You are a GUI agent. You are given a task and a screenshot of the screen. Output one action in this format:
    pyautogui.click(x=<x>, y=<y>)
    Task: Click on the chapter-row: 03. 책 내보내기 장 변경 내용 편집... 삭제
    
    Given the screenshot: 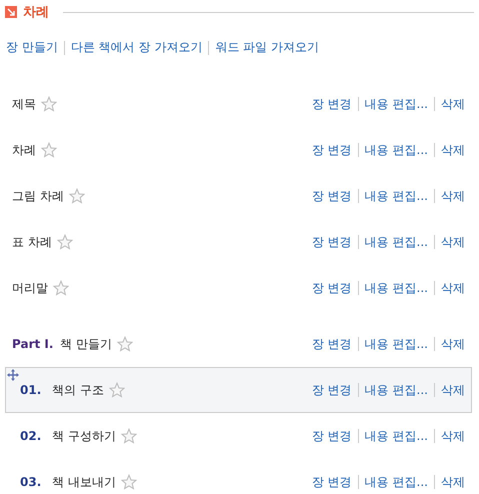 What is the action you would take?
    pyautogui.click(x=238, y=476)
    